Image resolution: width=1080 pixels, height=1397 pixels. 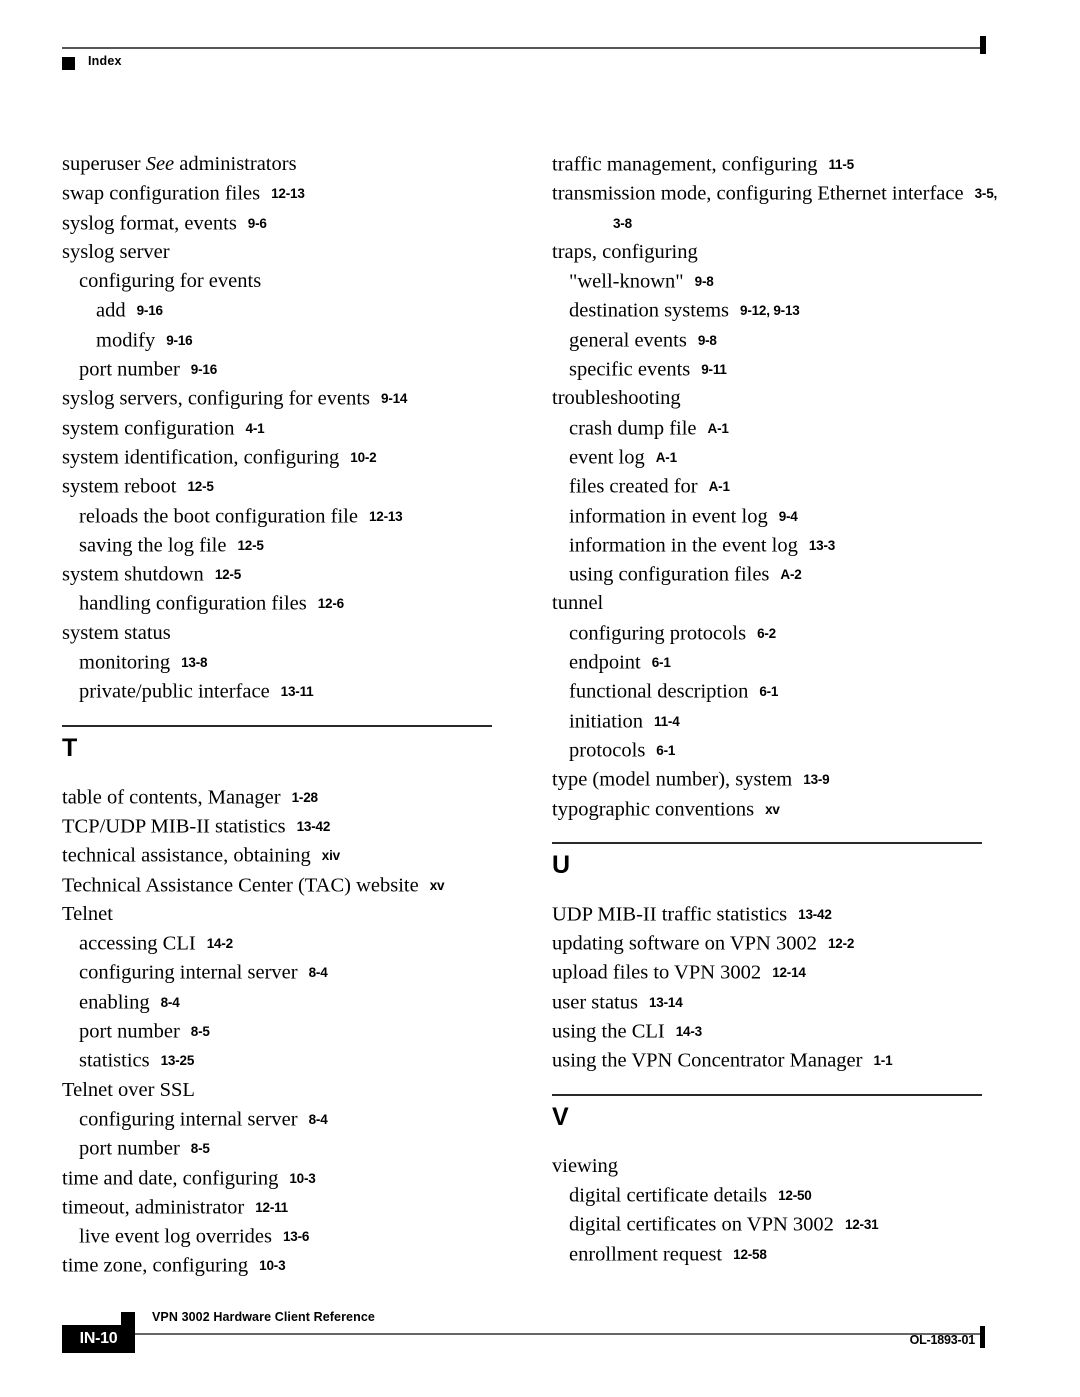 I want to click on index-entry-page-reference: 12-11, so click(x=271, y=1207).